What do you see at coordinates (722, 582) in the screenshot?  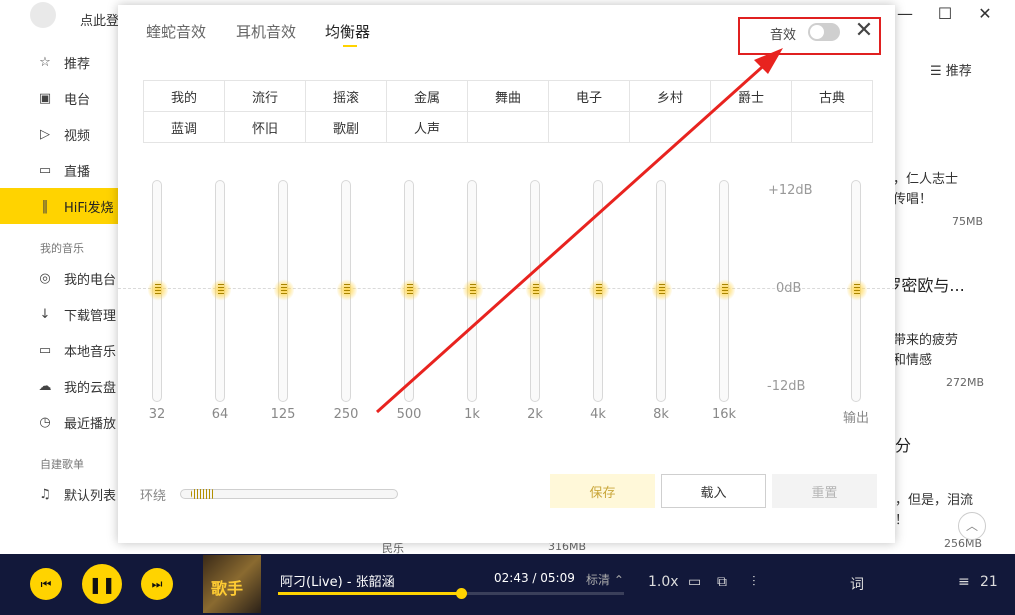 I see `copy-icon: ⧉` at bounding box center [722, 582].